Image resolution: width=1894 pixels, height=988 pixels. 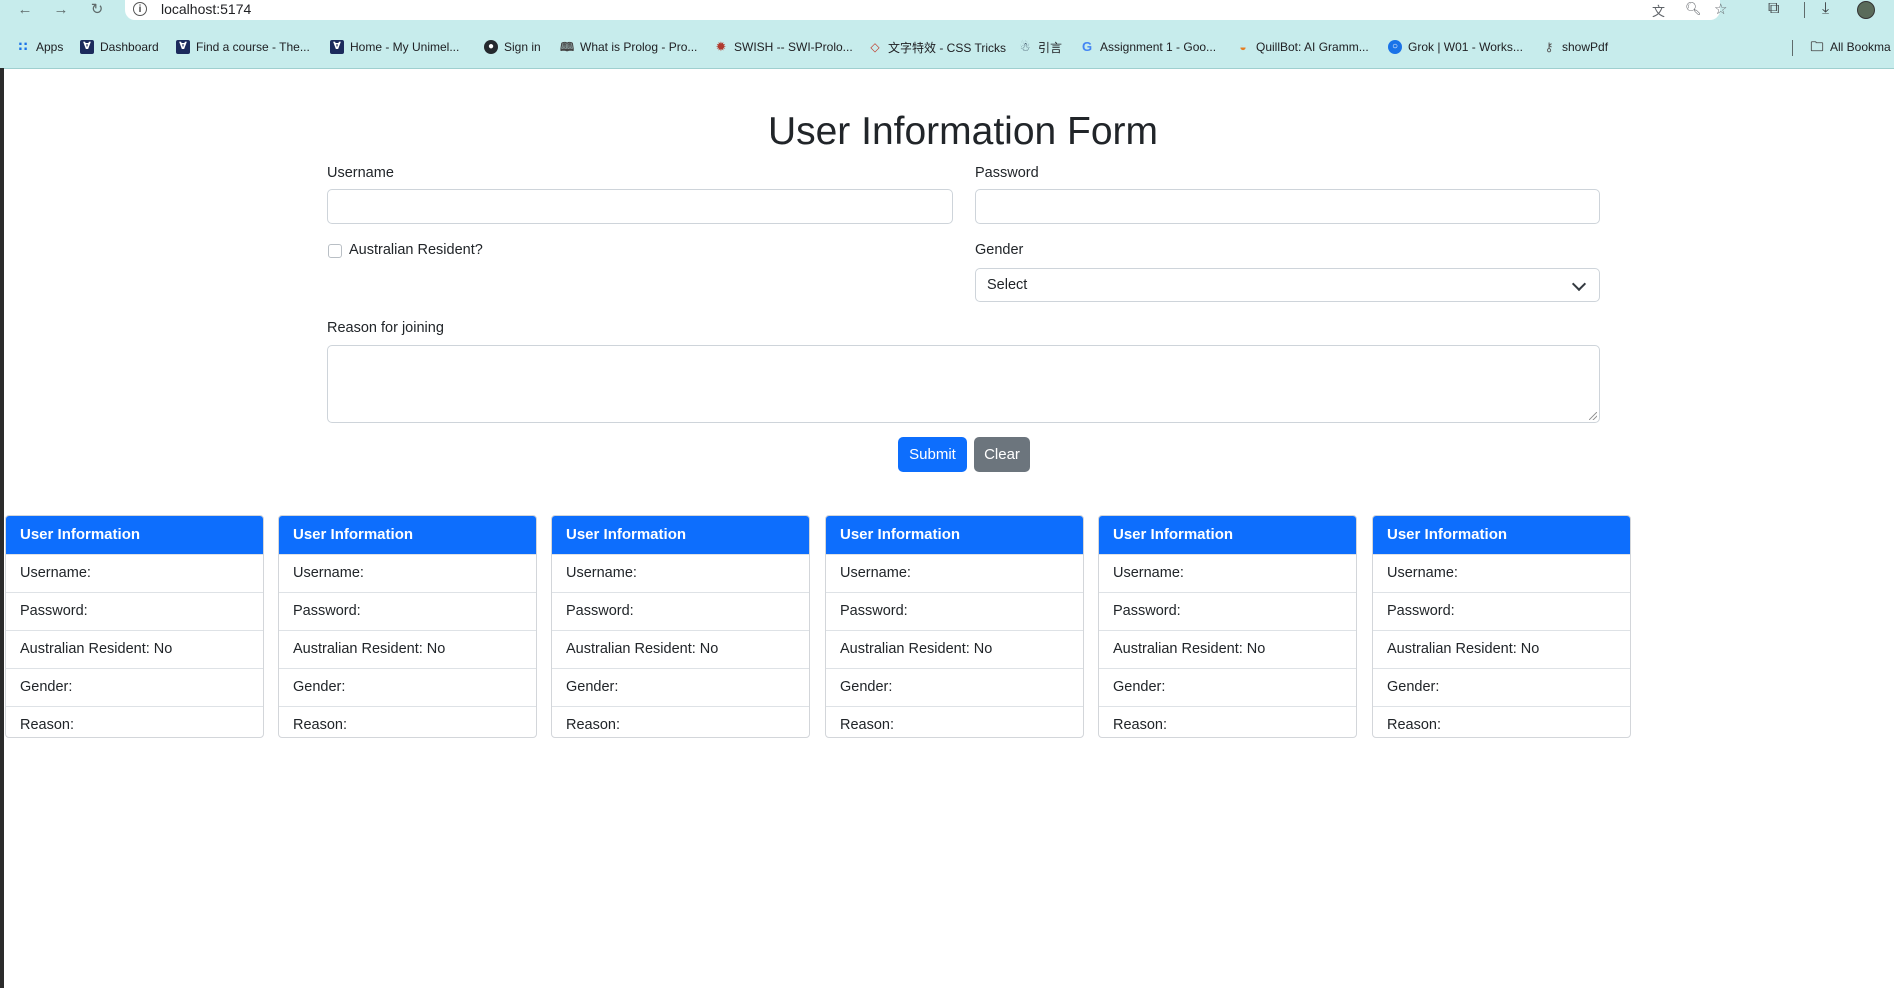 I want to click on profile-avatar-icon, so click(x=1866, y=10).